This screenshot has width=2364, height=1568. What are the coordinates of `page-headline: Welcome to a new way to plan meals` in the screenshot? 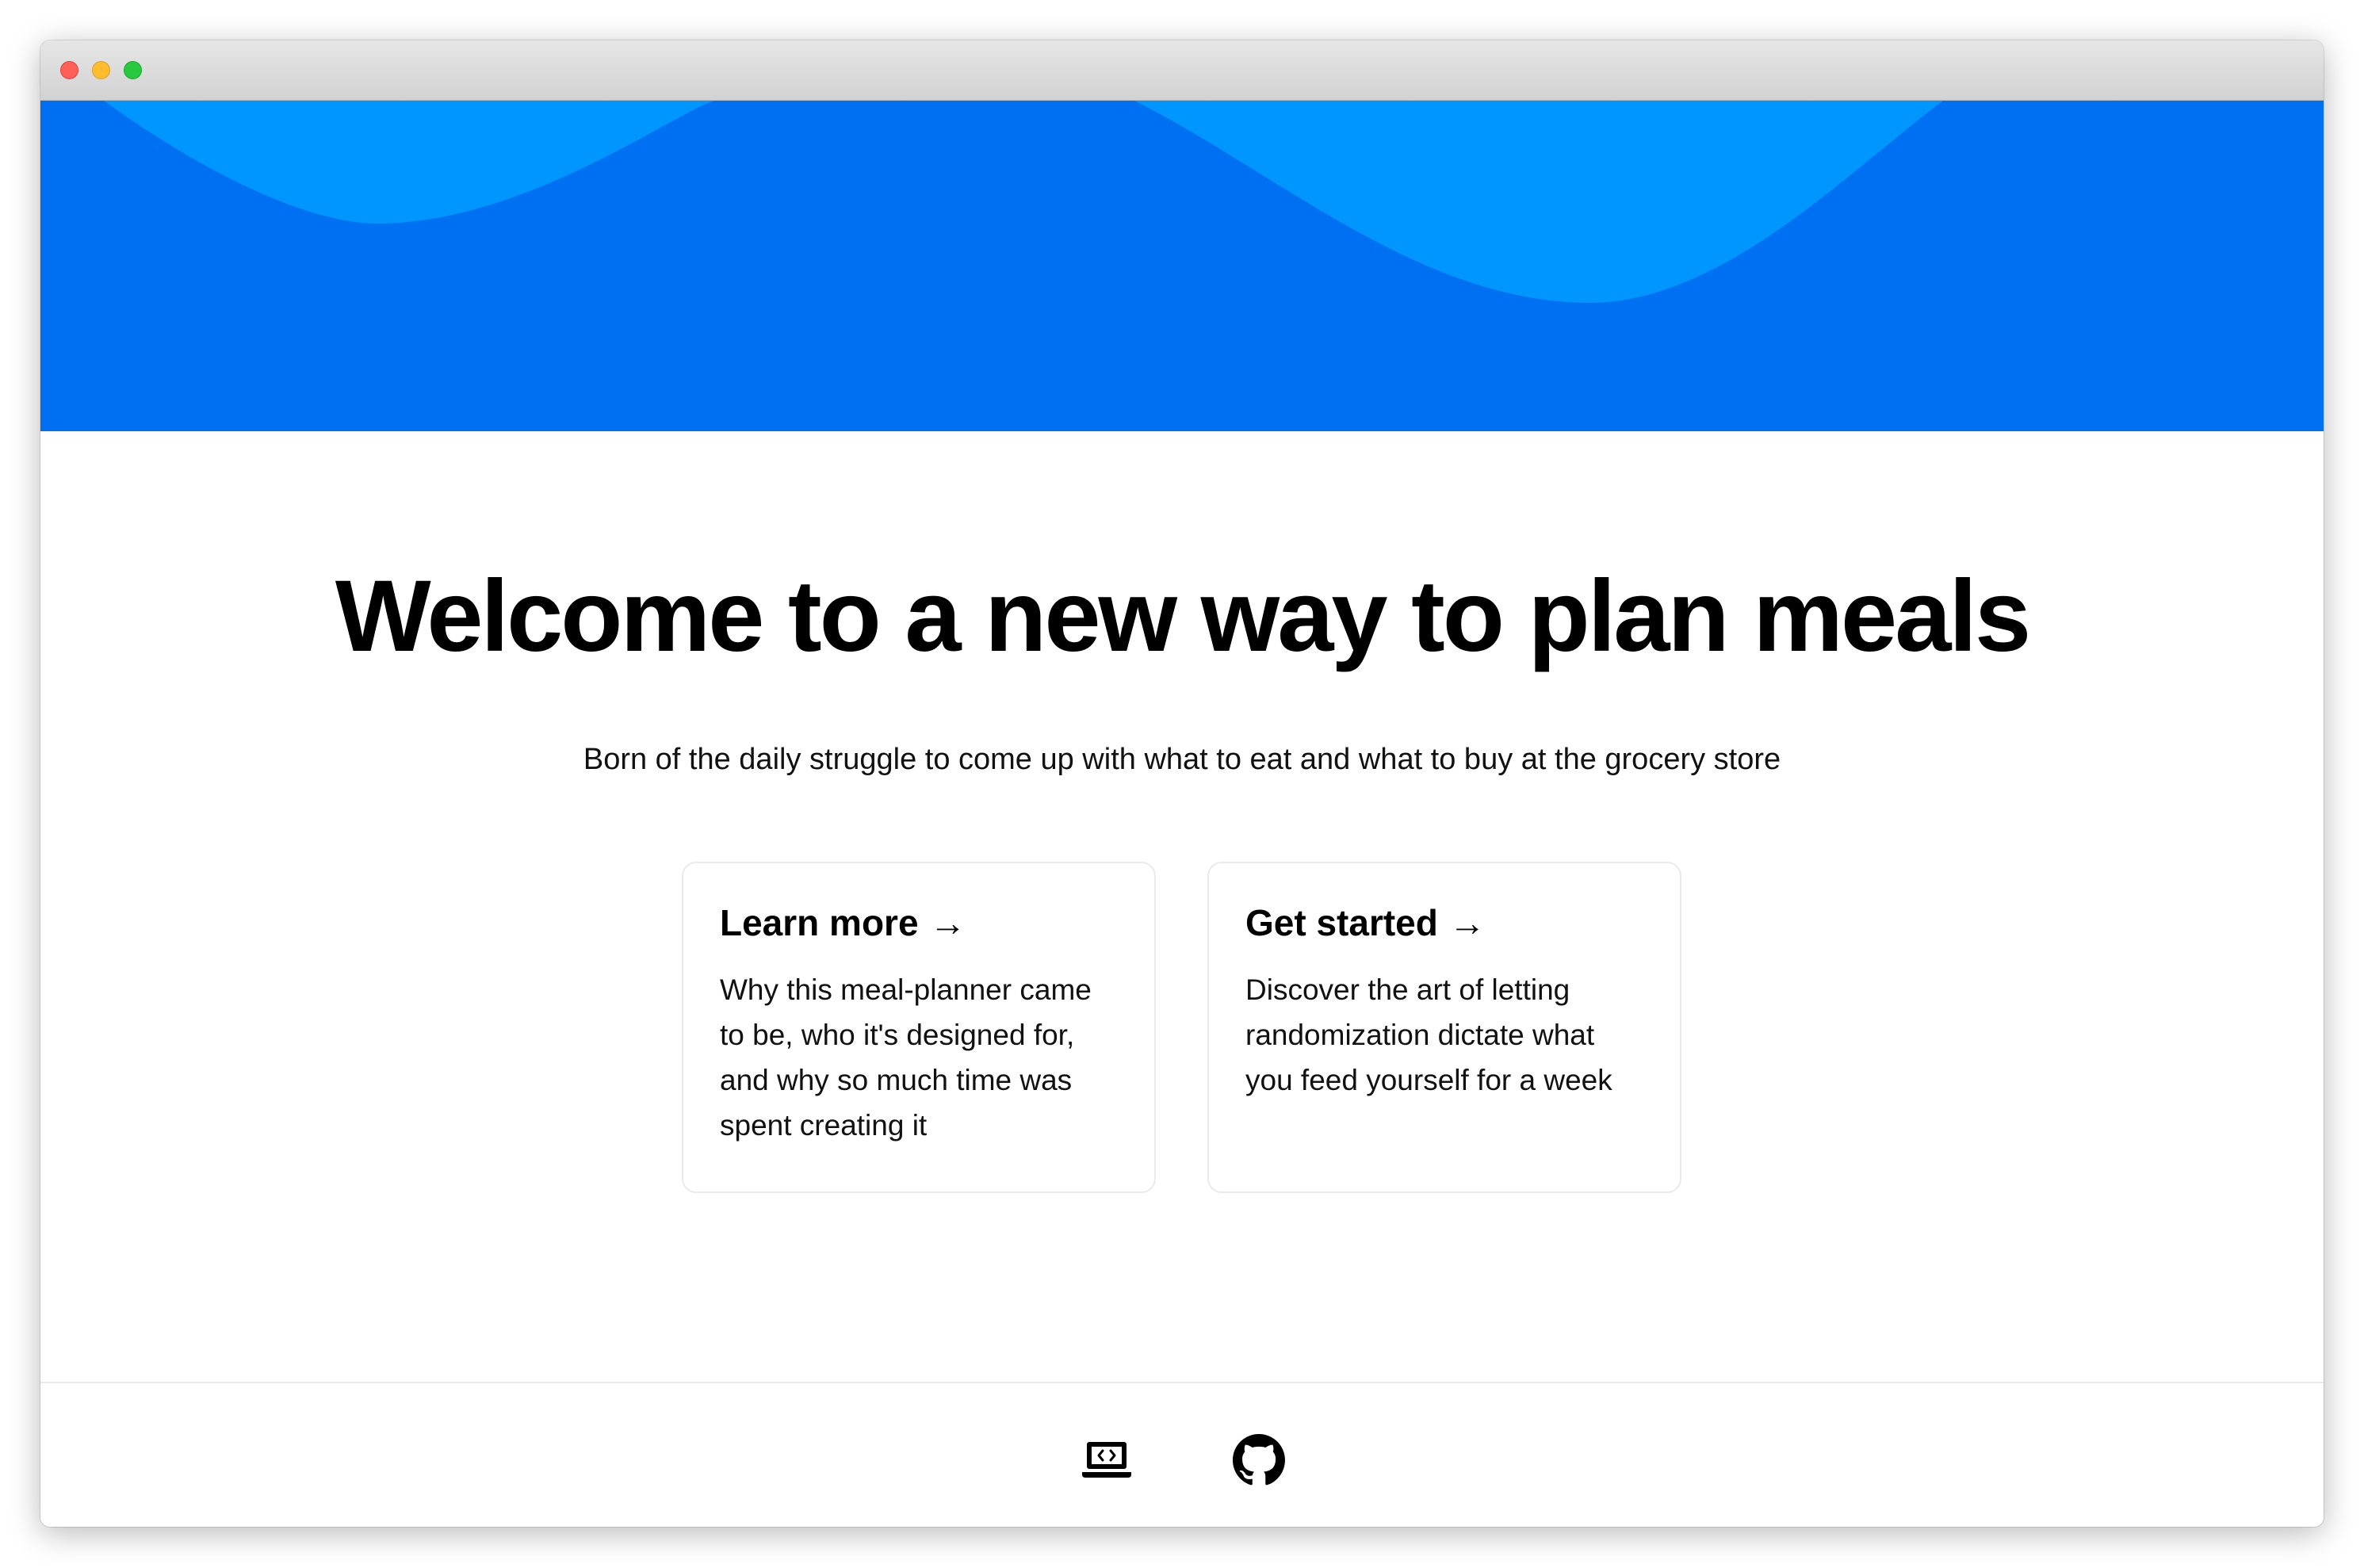 It's located at (1183, 616).